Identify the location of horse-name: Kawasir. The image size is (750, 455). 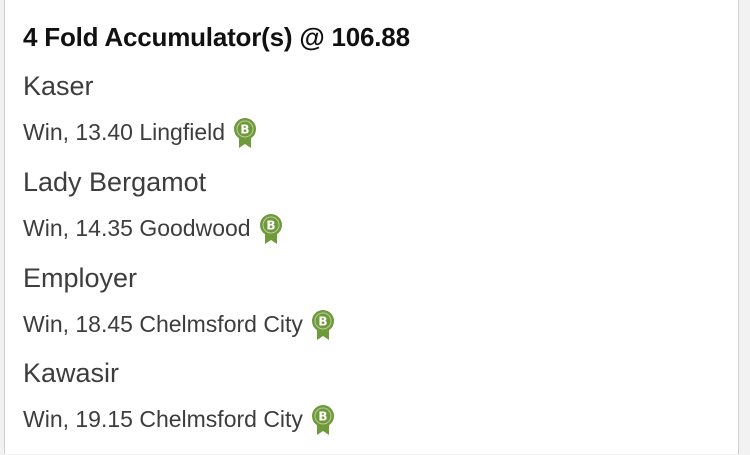
(71, 373).